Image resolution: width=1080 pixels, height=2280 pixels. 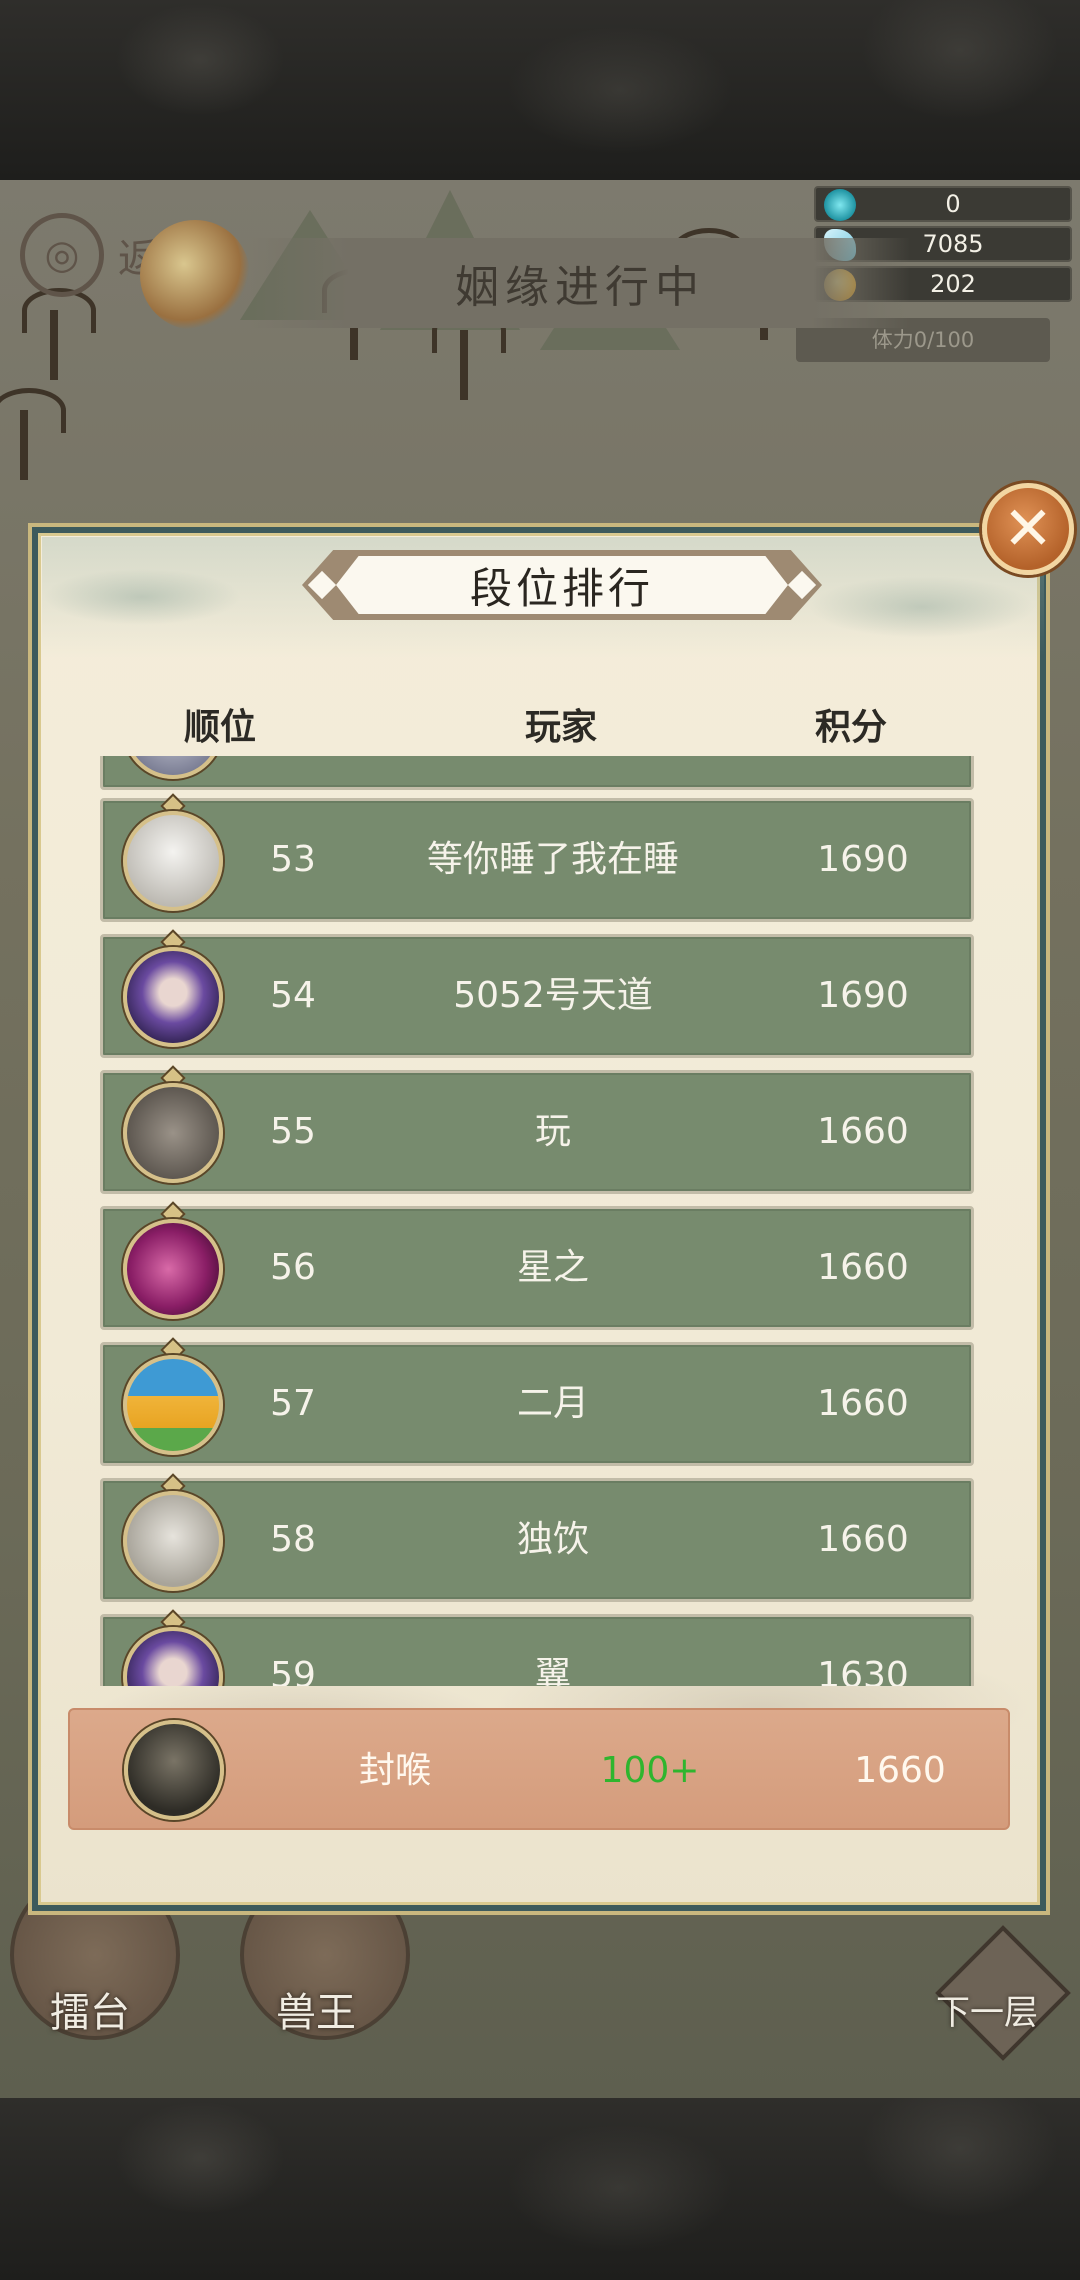 What do you see at coordinates (987, 2013) in the screenshot?
I see `next-floor-label: 下一层` at bounding box center [987, 2013].